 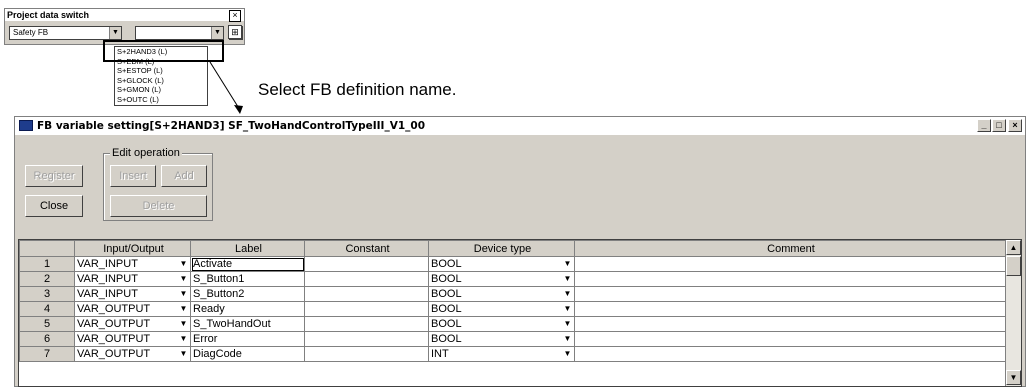 What do you see at coordinates (47, 309) in the screenshot?
I see `row-number: 4` at bounding box center [47, 309].